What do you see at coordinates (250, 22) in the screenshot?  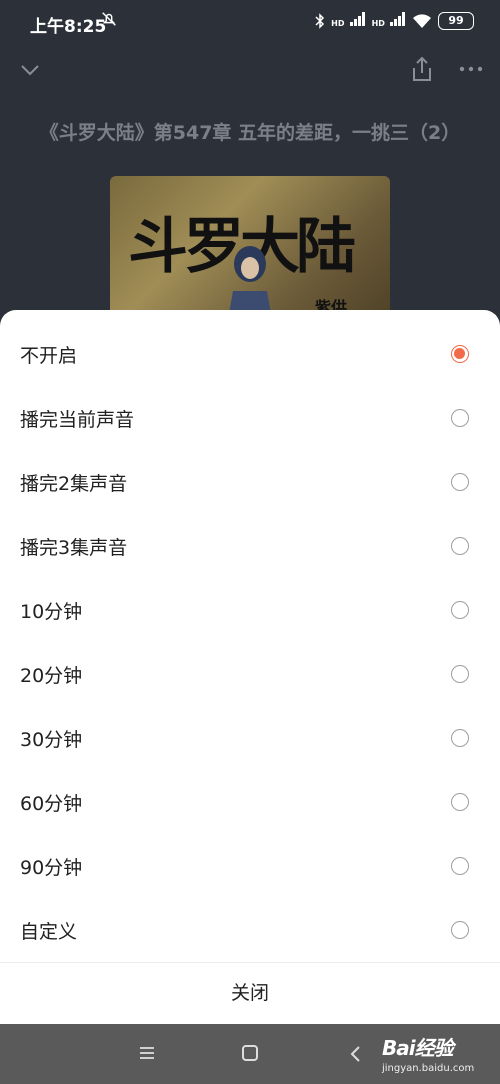 I see `status-bar: 上午8:25 HD HD 99` at bounding box center [250, 22].